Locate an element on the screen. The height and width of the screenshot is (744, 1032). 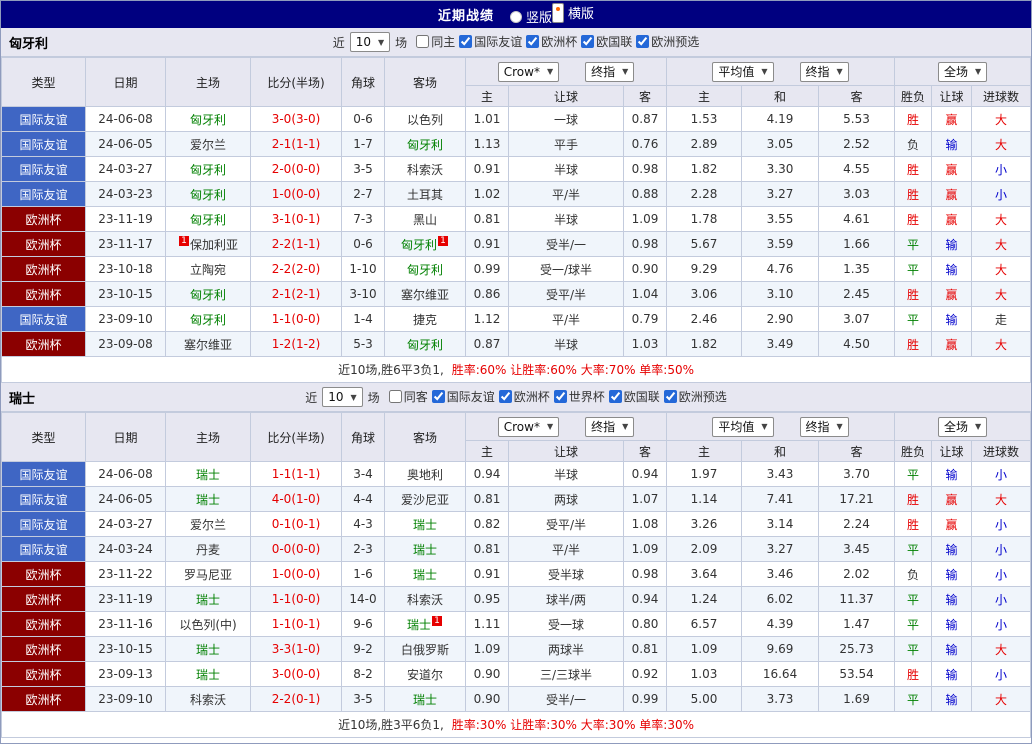
corner-cell: 3-4 is located at coordinates (363, 474).